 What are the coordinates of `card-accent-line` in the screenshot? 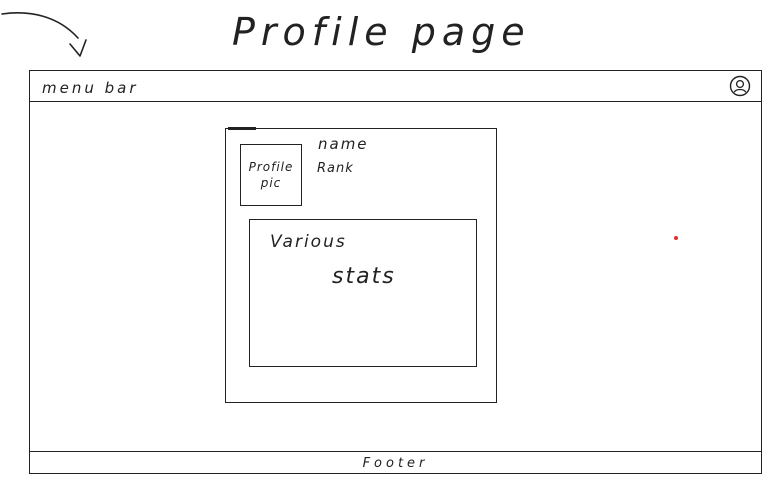 It's located at (242, 128).